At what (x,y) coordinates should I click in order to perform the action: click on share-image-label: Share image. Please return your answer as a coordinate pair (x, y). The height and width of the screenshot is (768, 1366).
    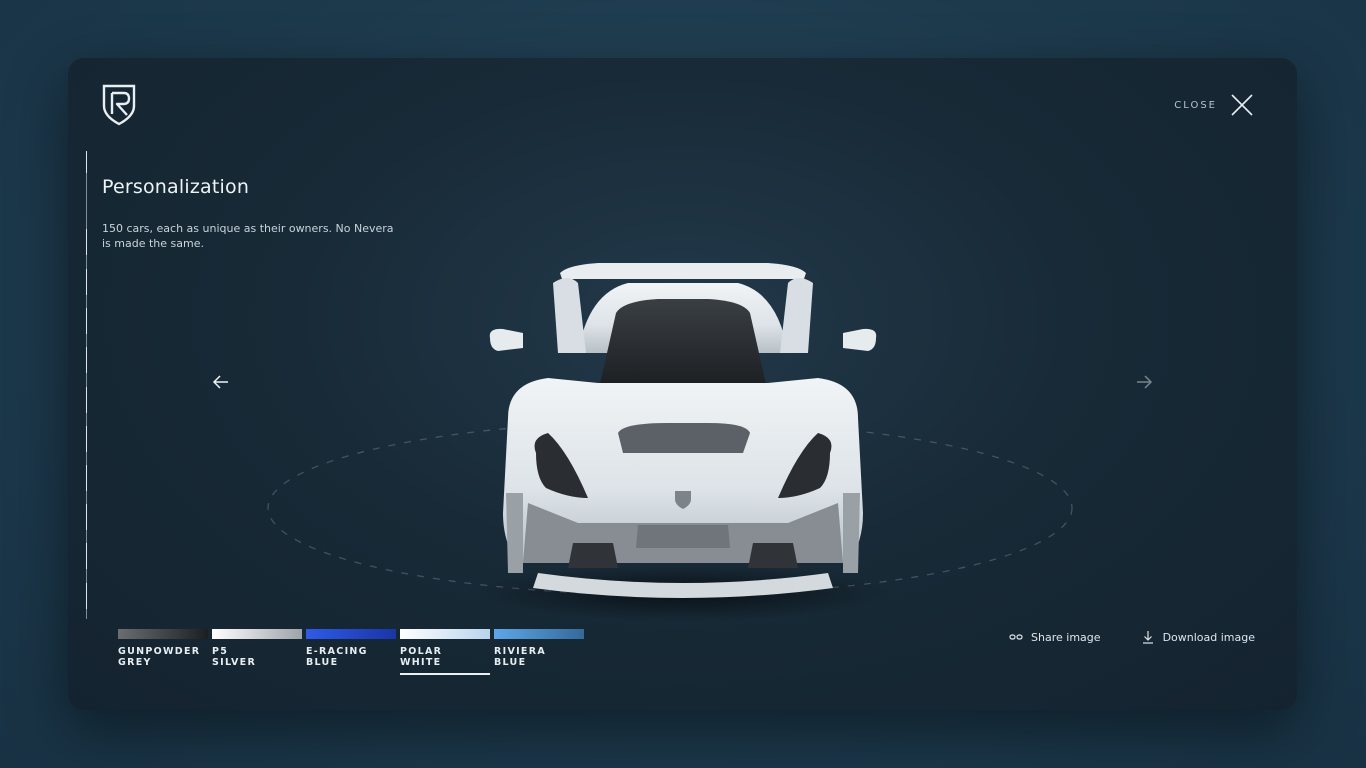
    Looking at the image, I should click on (1066, 637).